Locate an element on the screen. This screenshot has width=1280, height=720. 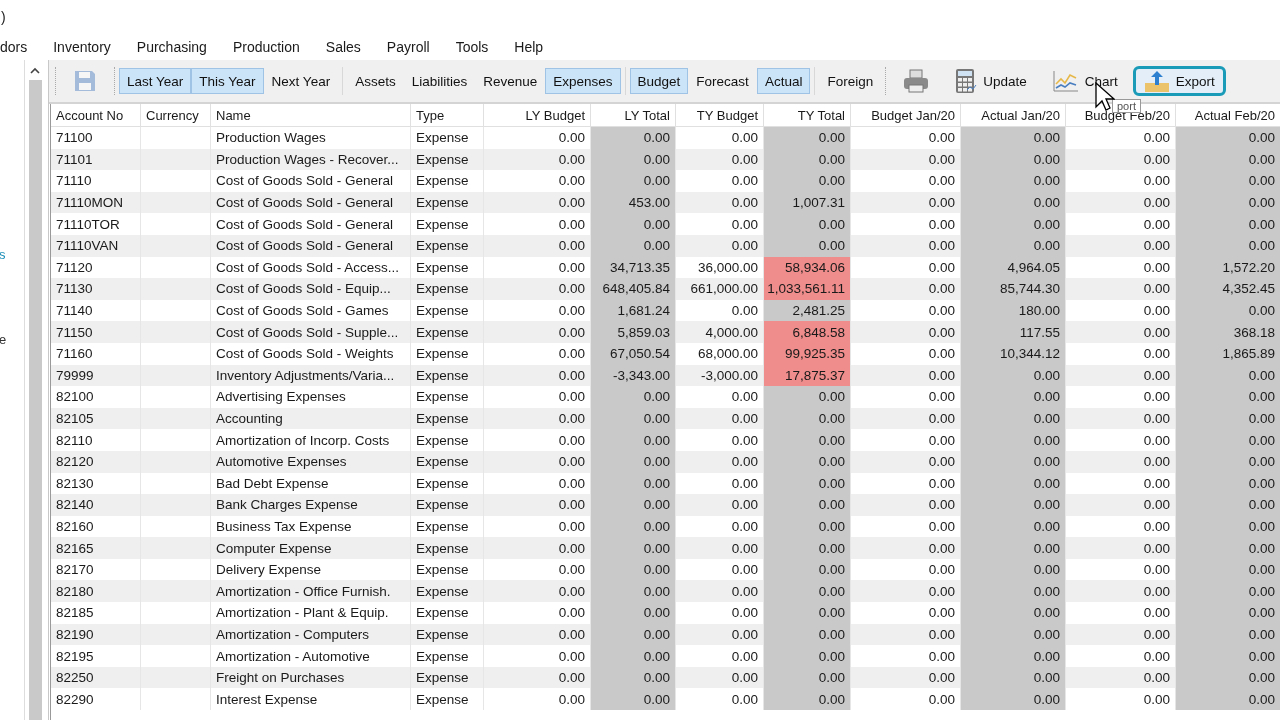
menu-item: Sales is located at coordinates (343, 47).